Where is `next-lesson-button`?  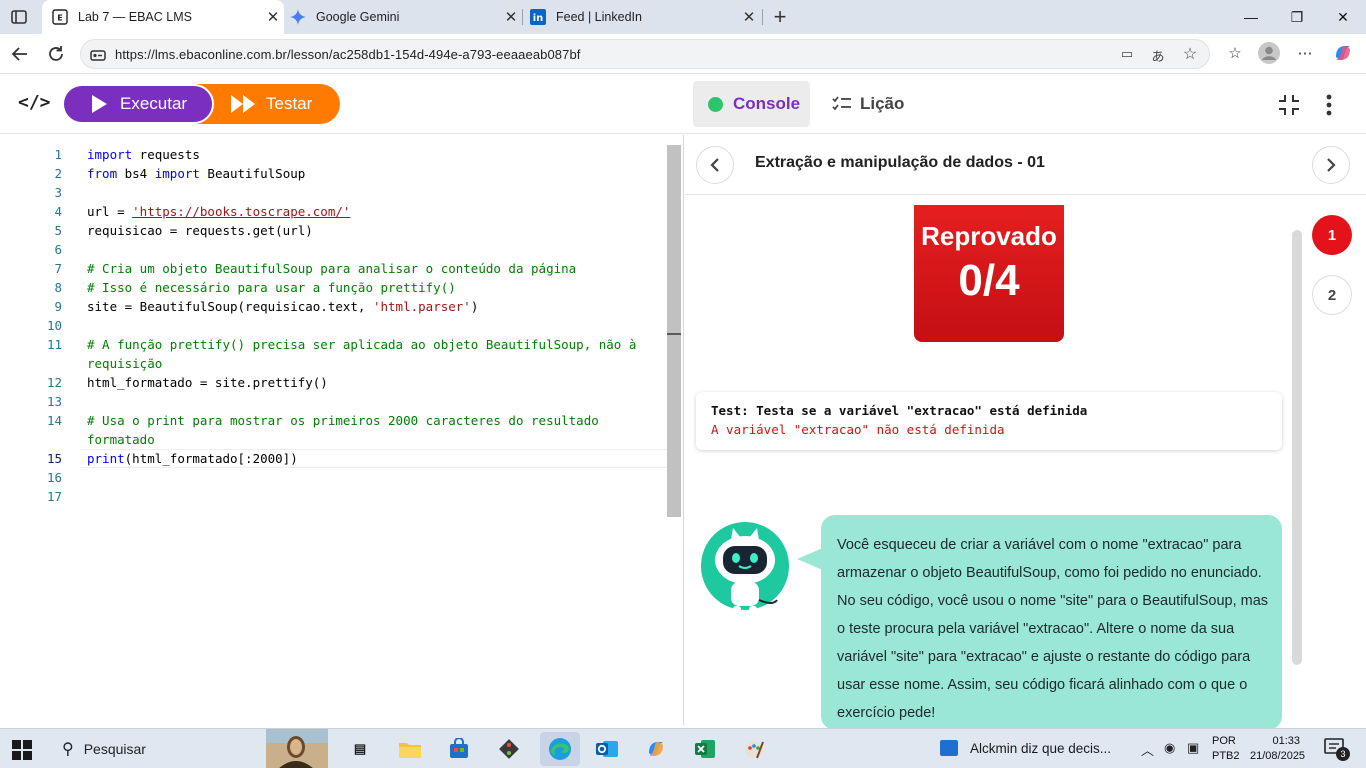
next-lesson-button is located at coordinates (1331, 165).